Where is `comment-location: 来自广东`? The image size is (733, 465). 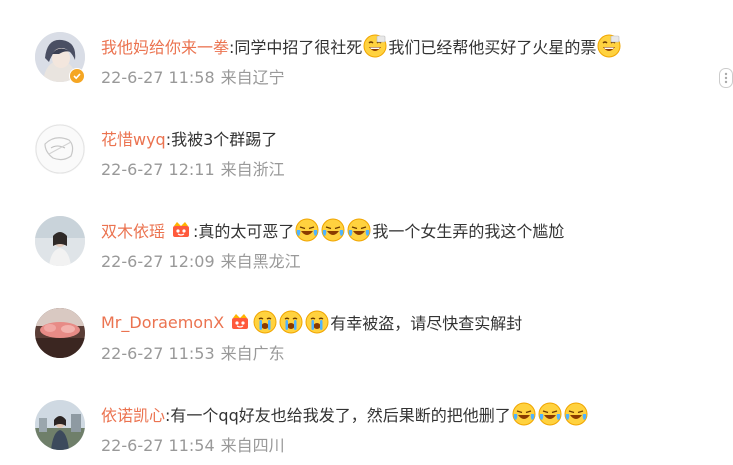 comment-location: 来自广东 is located at coordinates (252, 353).